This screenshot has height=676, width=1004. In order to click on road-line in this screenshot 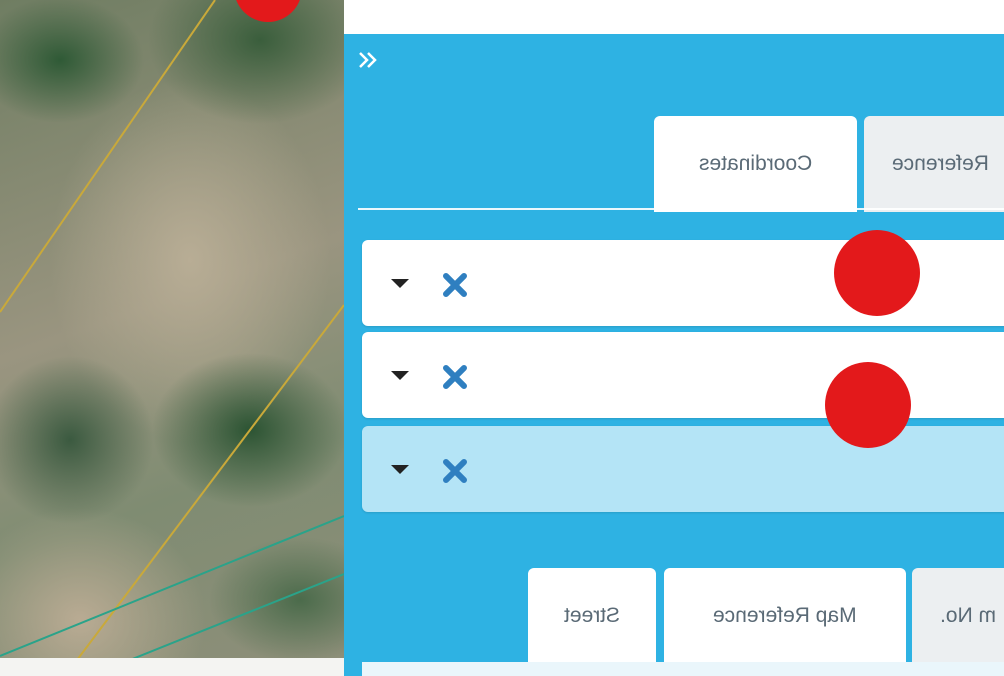, I will do `click(172, 586)`.